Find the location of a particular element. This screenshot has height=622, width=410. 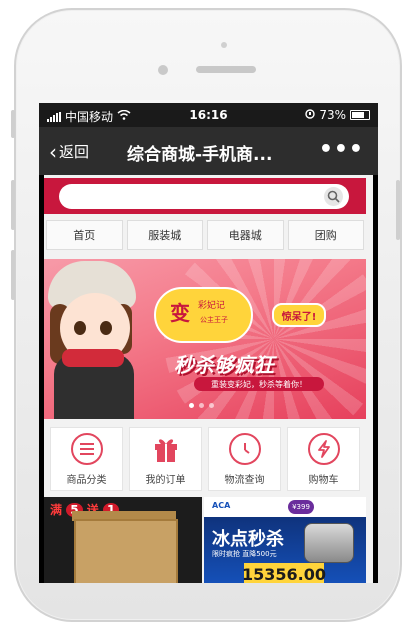

girl-eye-left is located at coordinates (80, 328).